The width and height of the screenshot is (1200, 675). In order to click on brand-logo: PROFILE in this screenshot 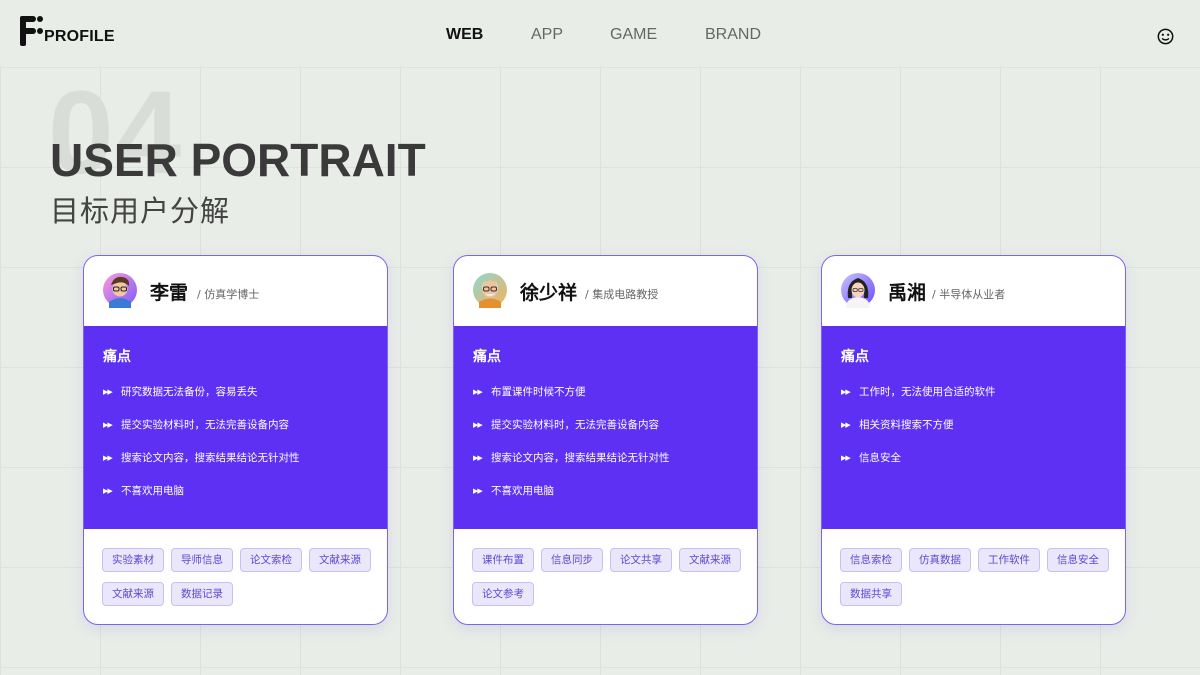, I will do `click(67, 31)`.